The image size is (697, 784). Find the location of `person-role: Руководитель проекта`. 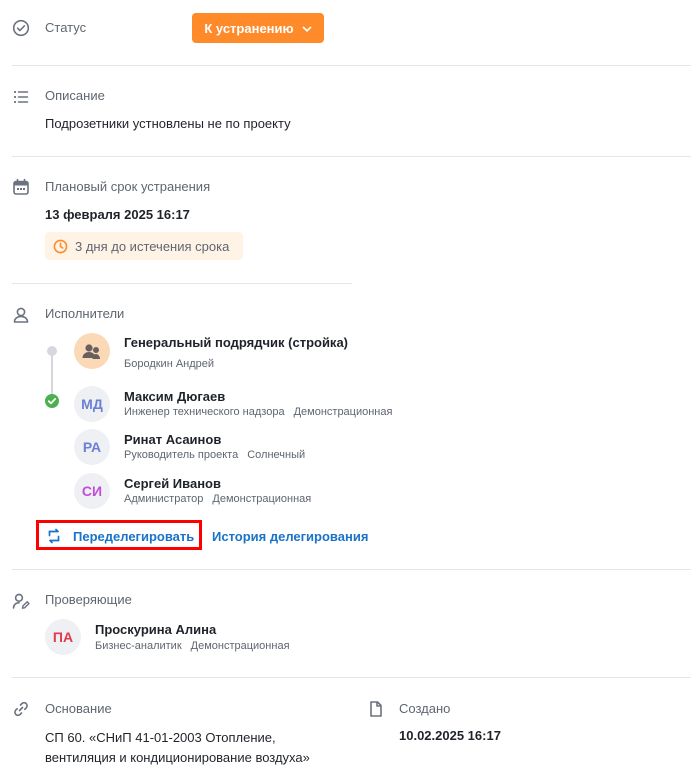

person-role: Руководитель проекта is located at coordinates (181, 455).